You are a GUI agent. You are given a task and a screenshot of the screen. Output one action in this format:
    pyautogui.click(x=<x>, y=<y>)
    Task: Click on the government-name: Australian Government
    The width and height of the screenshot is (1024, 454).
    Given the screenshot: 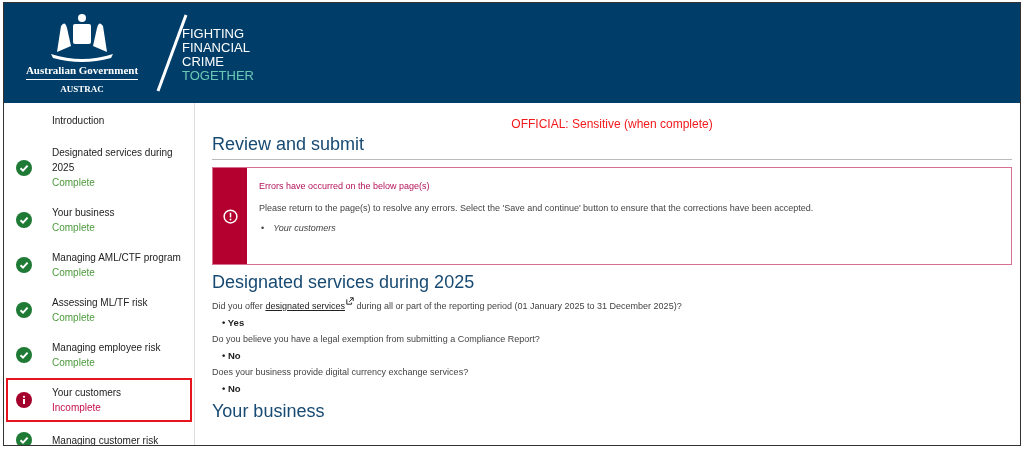 What is the action you would take?
    pyautogui.click(x=82, y=71)
    